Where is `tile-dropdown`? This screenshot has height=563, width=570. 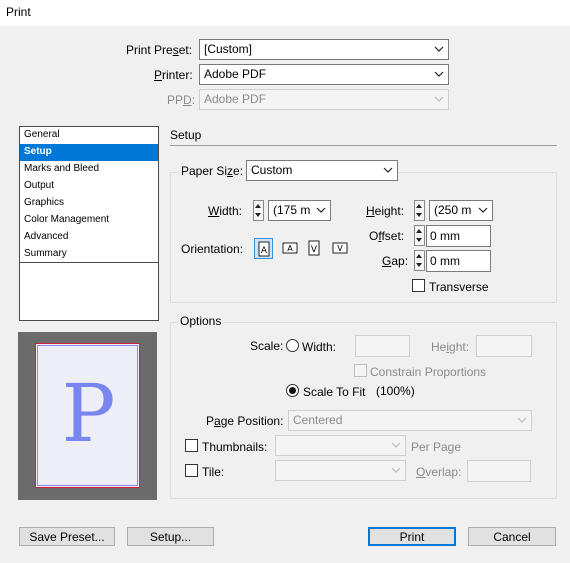
tile-dropdown is located at coordinates (340, 470).